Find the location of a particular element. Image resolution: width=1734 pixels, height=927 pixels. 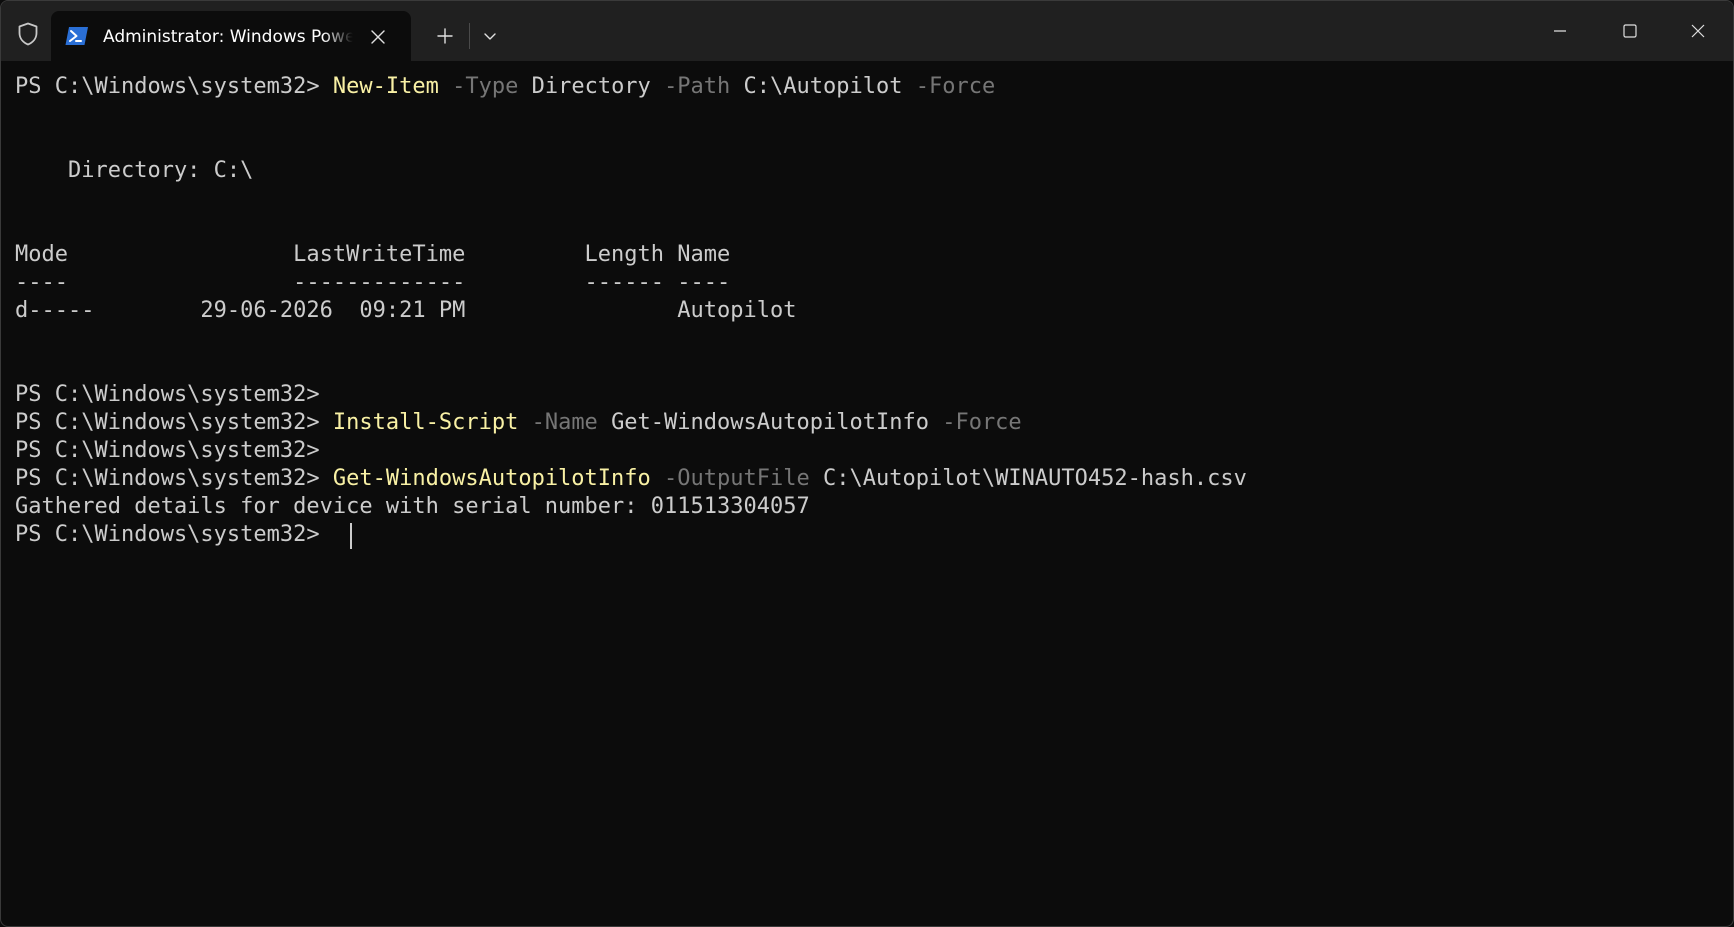

argument: C:\Autopilot is located at coordinates (823, 86).